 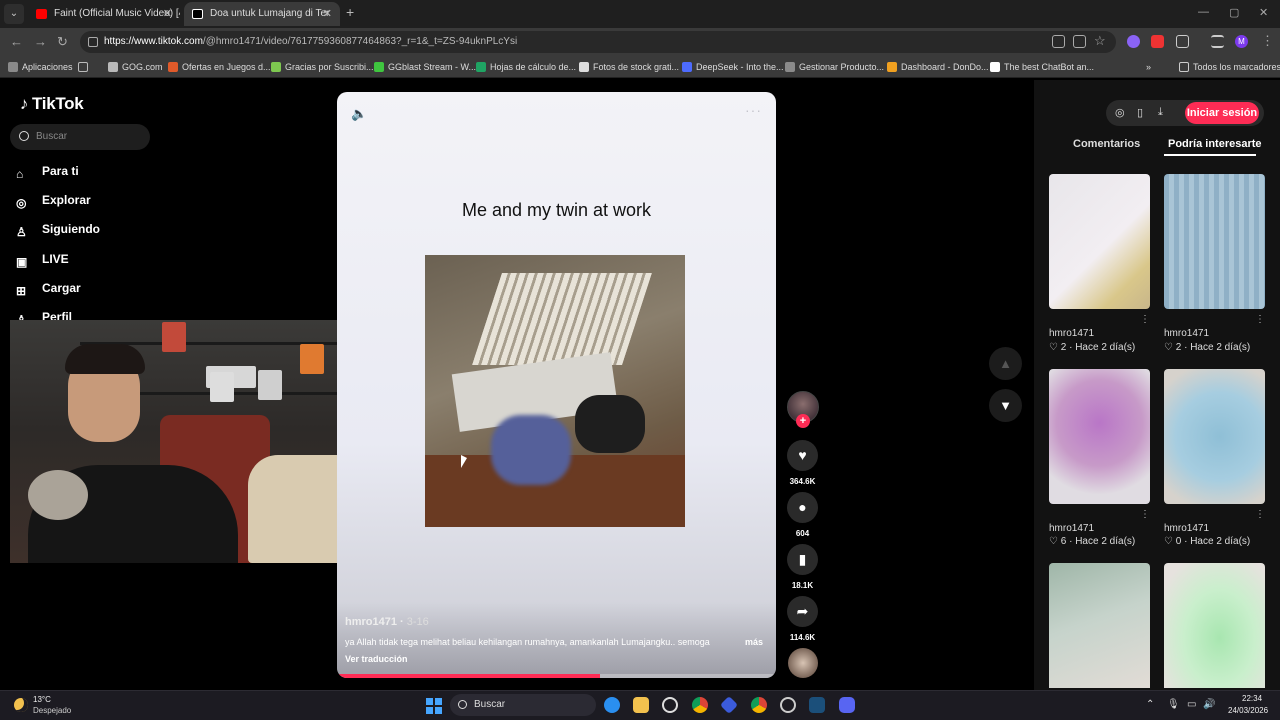 I want to click on browser-menu-icon: ⋮, so click(x=1267, y=41).